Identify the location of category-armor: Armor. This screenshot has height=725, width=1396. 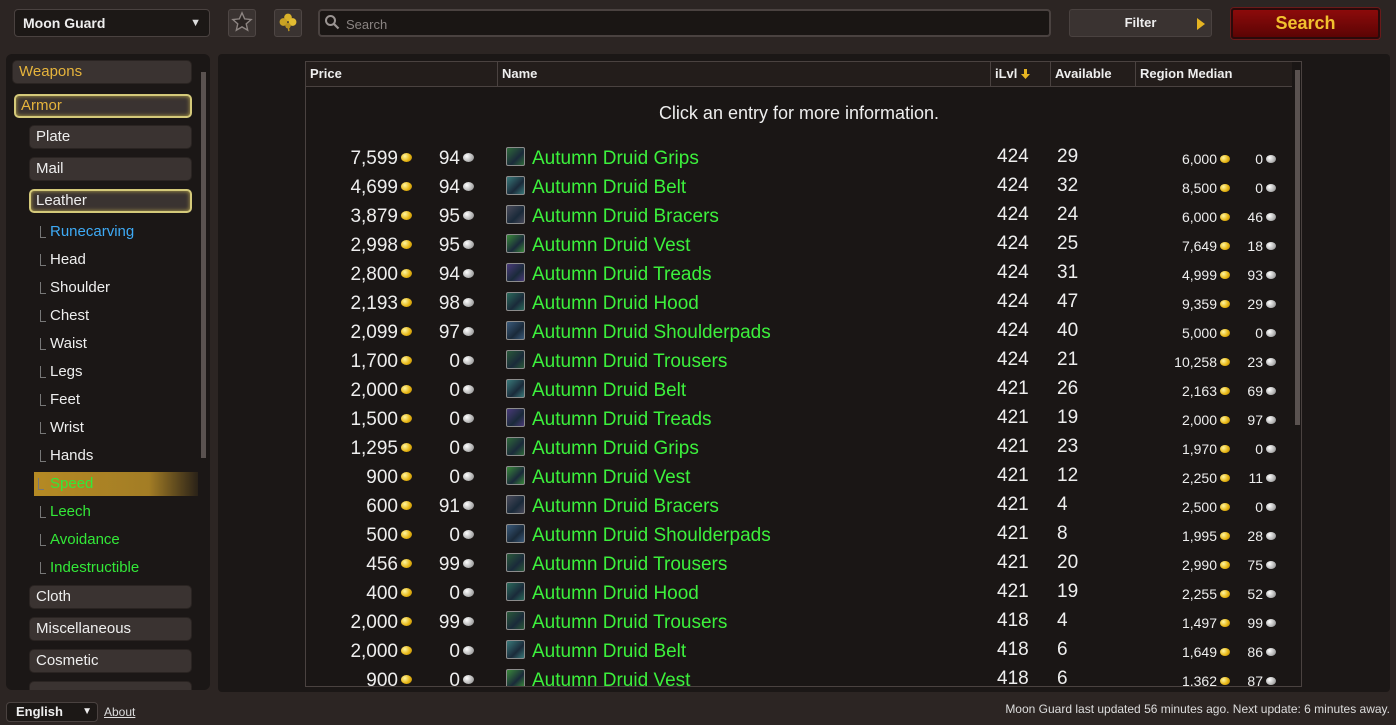
(103, 106).